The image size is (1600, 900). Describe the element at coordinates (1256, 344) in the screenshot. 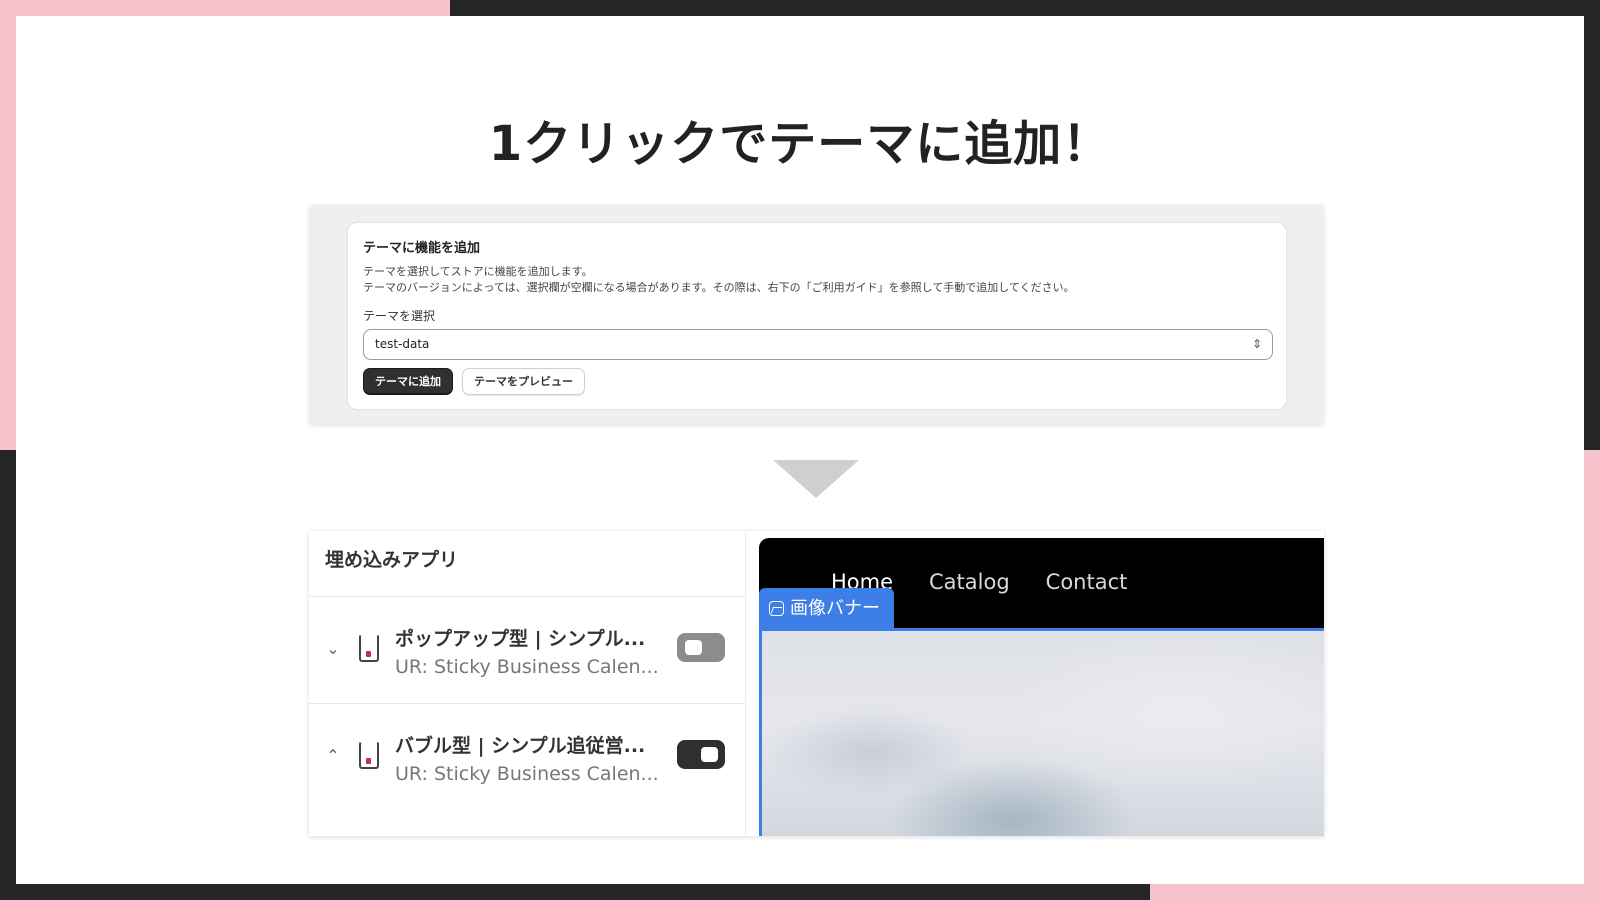

I see `chevron-up-down-icon: ⇕` at that location.